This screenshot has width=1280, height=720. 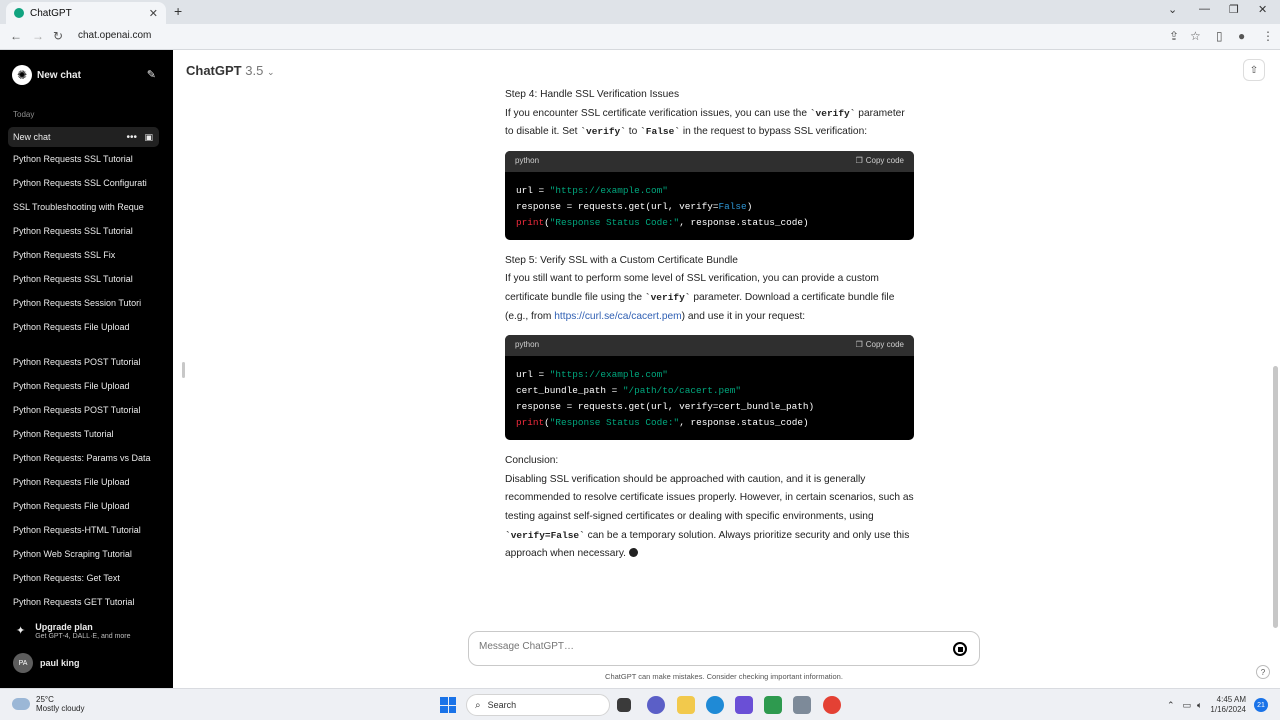 I want to click on sidebar-item-chat: Python Requests Tutorial, so click(x=83, y=434).